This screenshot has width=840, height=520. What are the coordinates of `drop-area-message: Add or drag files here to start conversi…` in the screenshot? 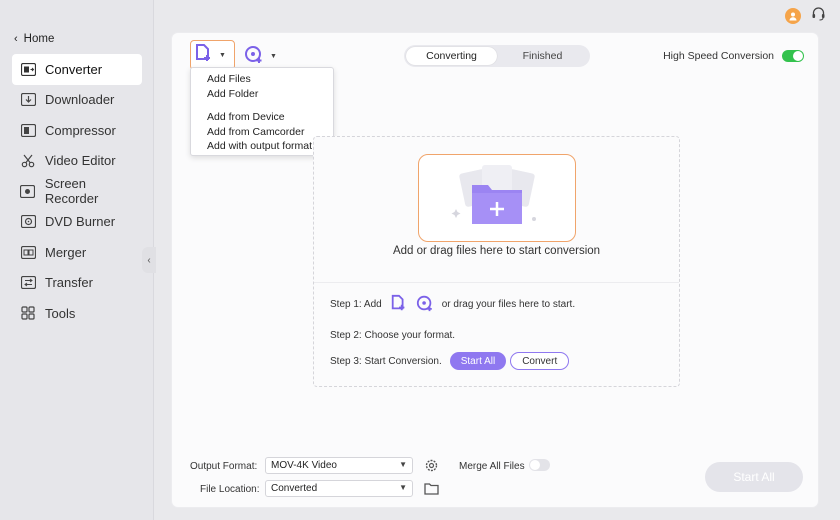 It's located at (496, 251).